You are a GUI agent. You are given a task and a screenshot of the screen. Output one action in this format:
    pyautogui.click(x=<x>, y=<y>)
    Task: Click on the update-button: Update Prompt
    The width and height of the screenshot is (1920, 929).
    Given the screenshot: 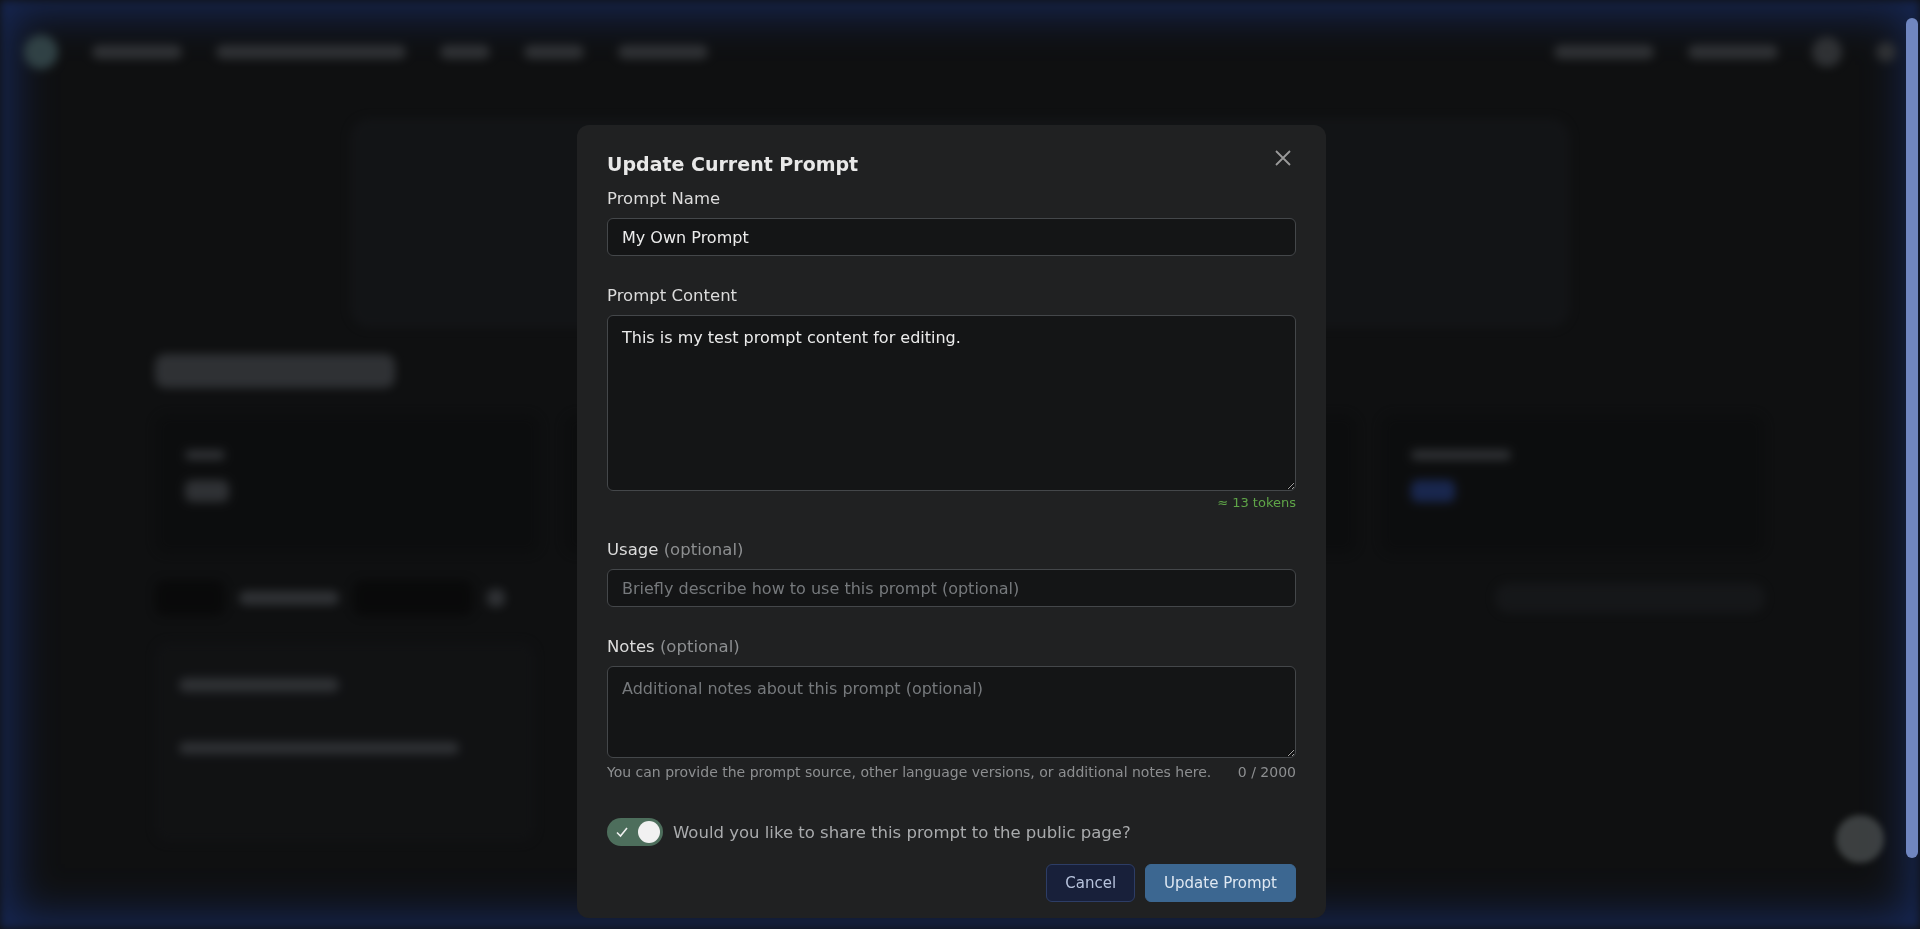 What is the action you would take?
    pyautogui.click(x=1220, y=883)
    